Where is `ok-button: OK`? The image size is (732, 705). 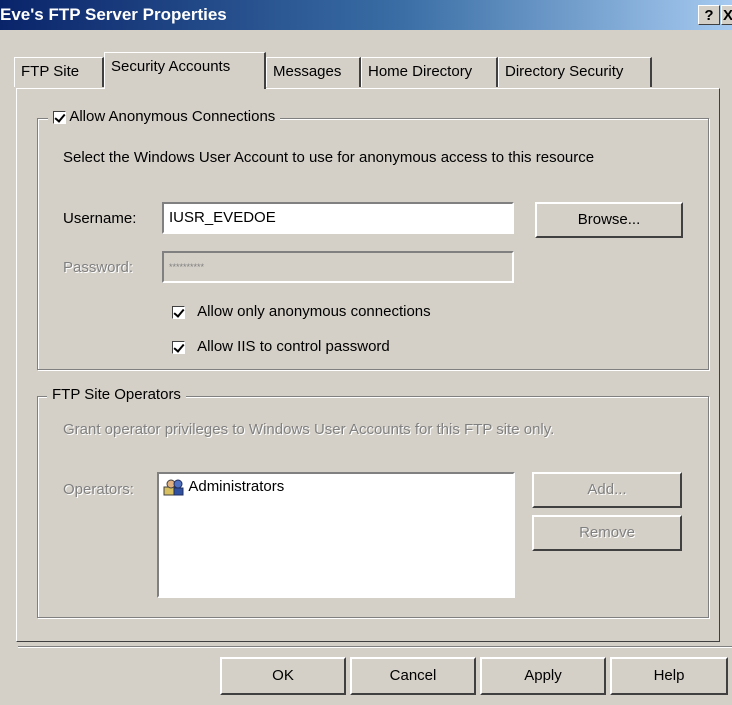 ok-button: OK is located at coordinates (283, 676).